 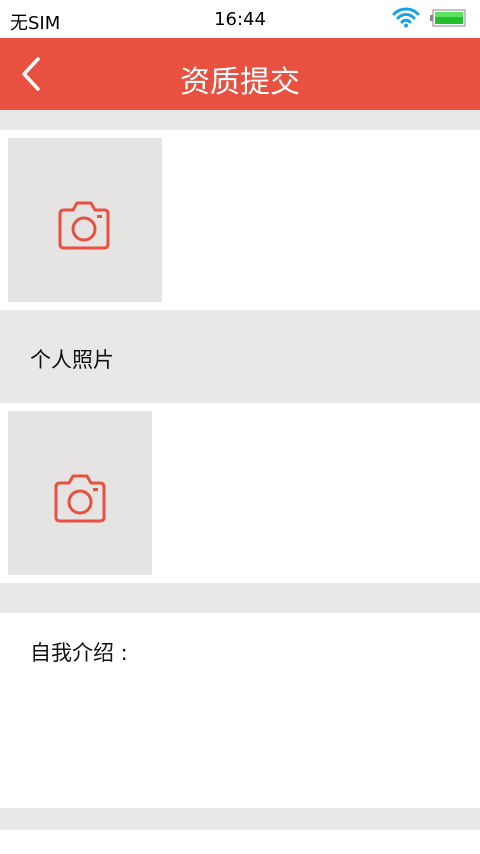 I want to click on intro-label: 自我介绍 :, so click(x=79, y=653).